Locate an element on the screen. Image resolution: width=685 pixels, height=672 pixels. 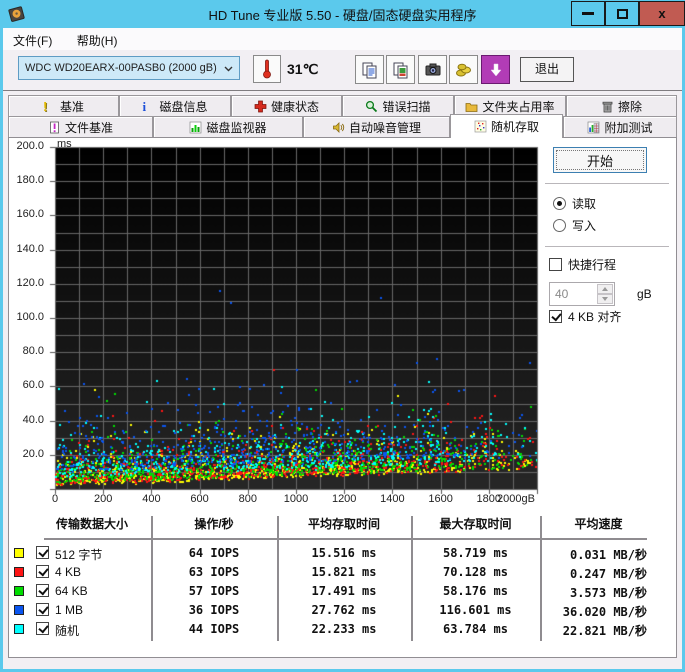
avg-speed-value: 0.031 MB/秒 is located at coordinates (608, 555).